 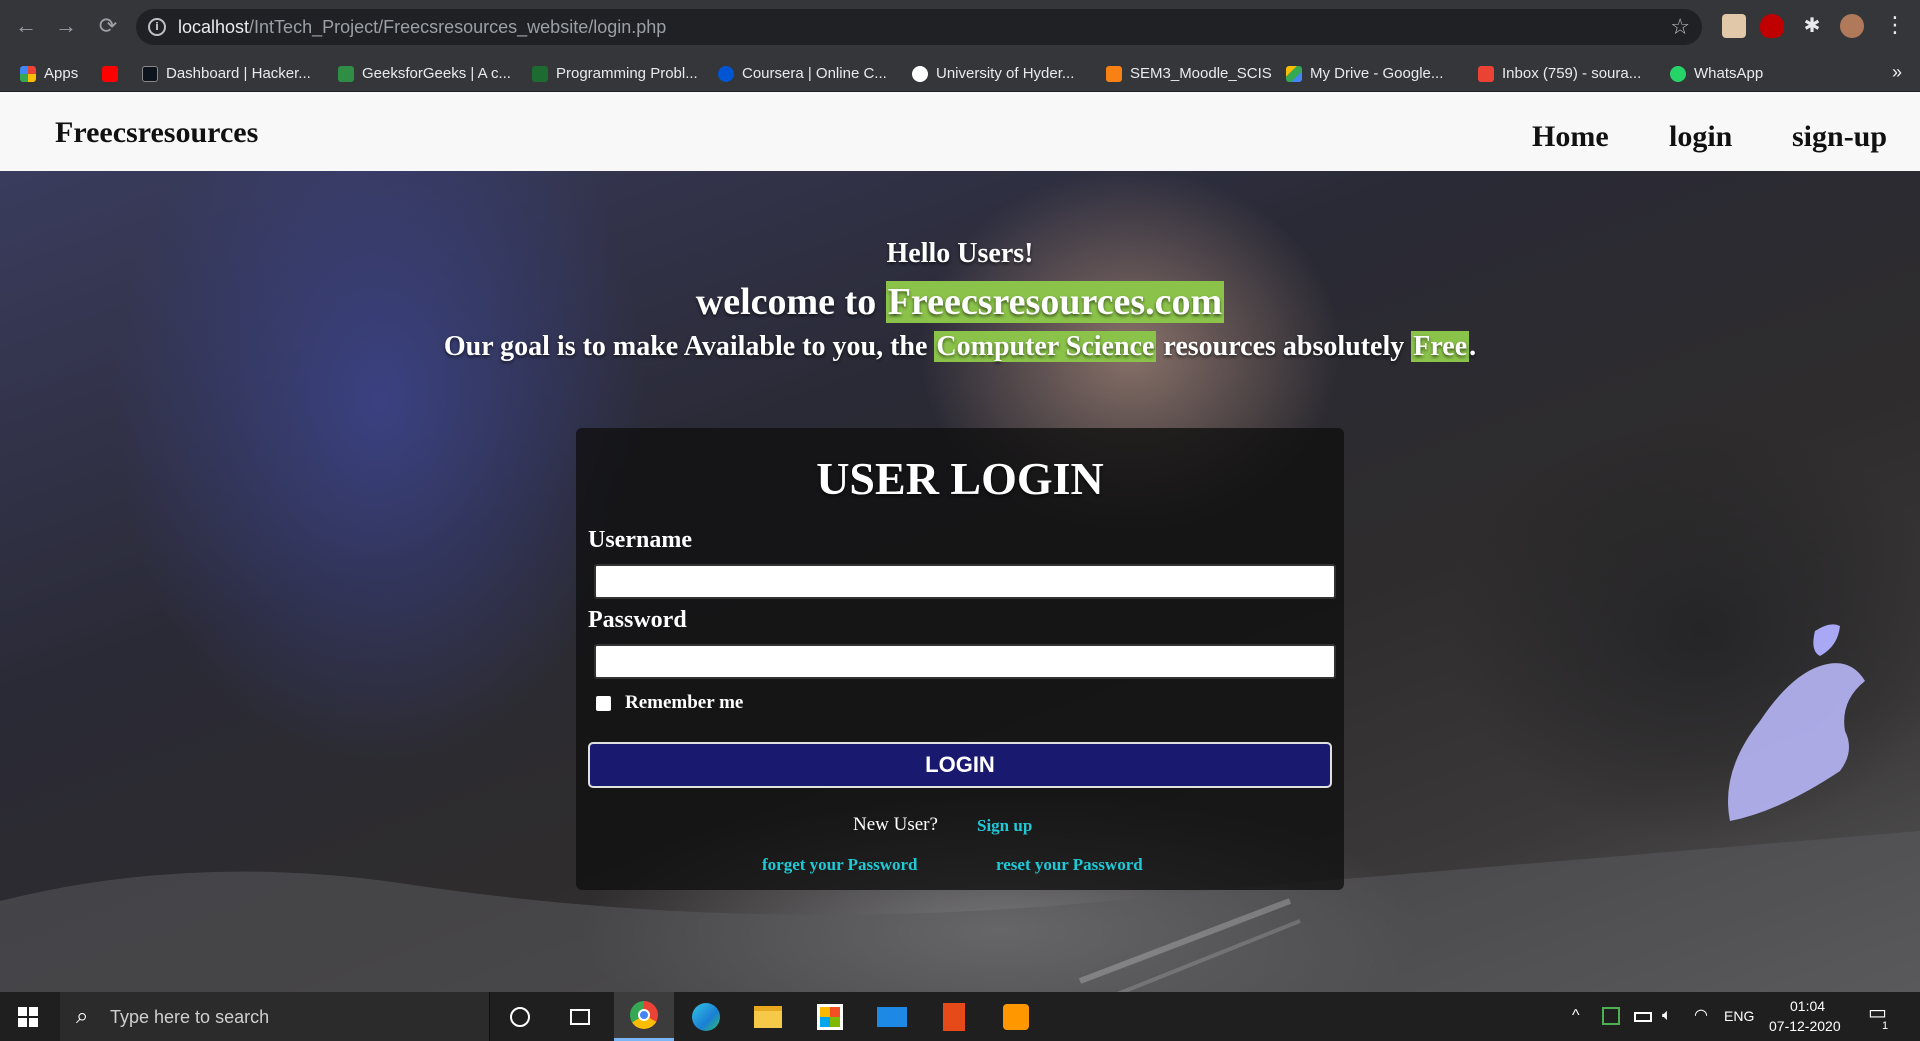 What do you see at coordinates (640, 540) in the screenshot?
I see `username-label: Username` at bounding box center [640, 540].